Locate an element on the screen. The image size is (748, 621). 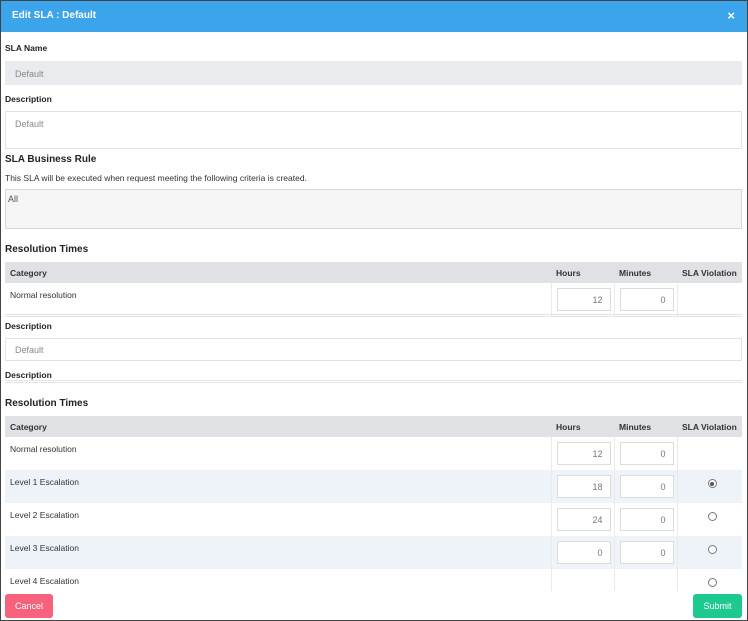
category-cell: Level 1 Escalation is located at coordinates (278, 486).